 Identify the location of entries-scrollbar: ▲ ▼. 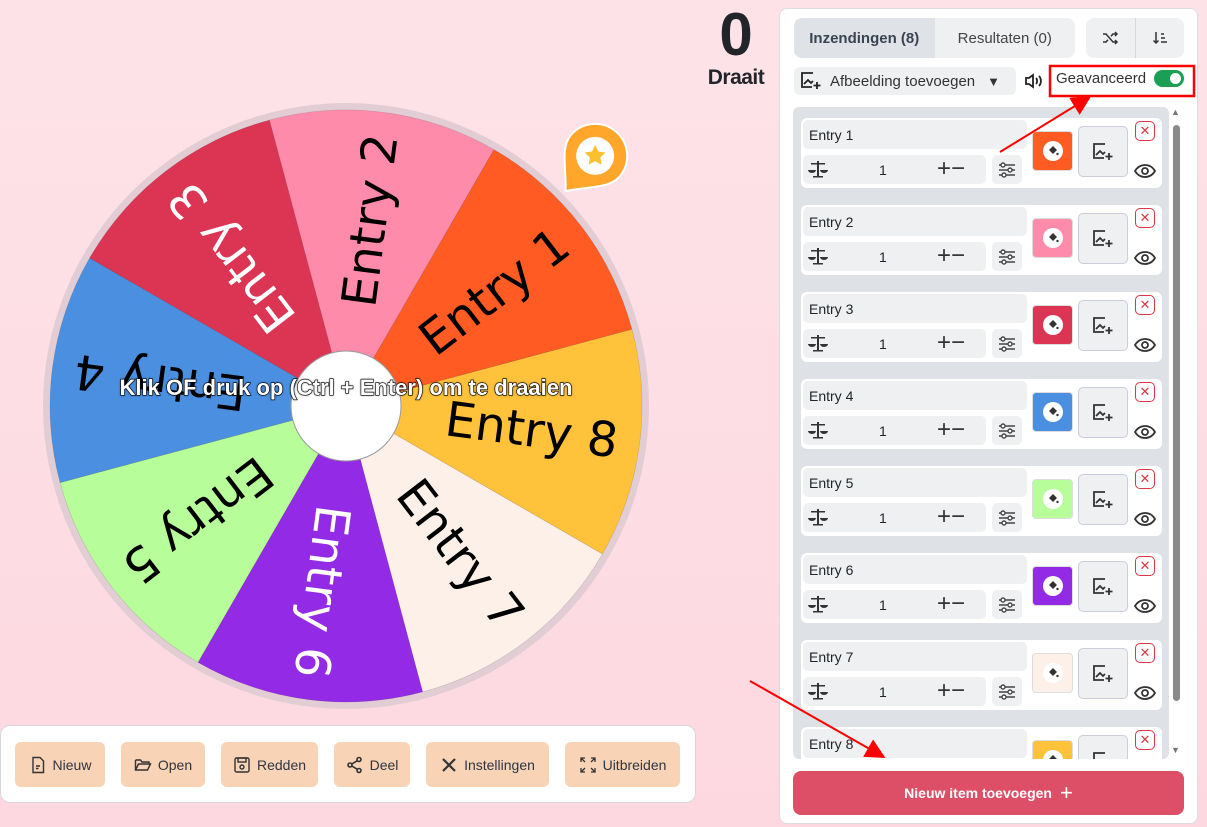
(1177, 433).